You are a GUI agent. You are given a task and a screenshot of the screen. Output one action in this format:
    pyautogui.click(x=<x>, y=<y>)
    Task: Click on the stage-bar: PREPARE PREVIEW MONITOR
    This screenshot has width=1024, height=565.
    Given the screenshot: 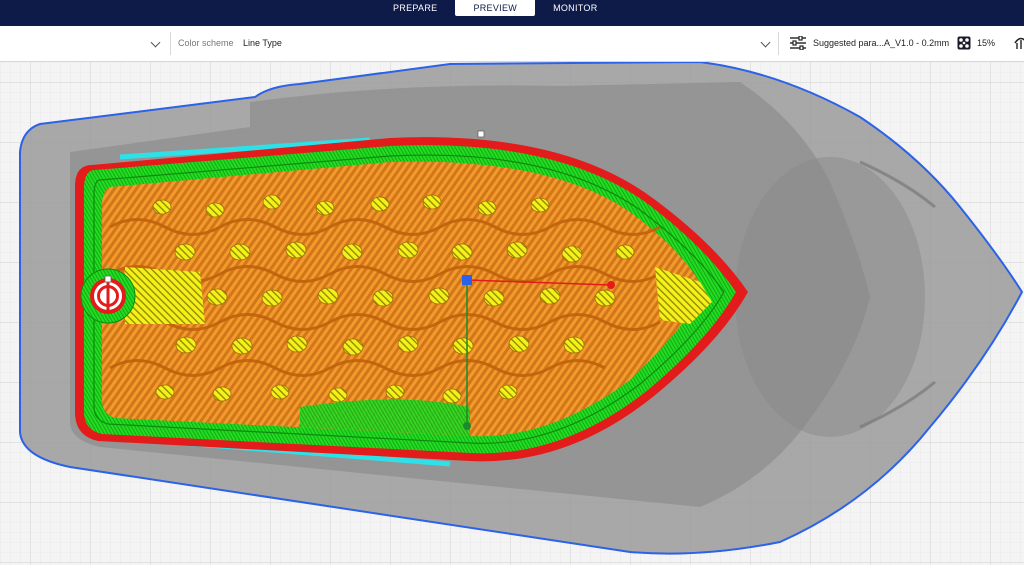 What is the action you would take?
    pyautogui.click(x=512, y=13)
    